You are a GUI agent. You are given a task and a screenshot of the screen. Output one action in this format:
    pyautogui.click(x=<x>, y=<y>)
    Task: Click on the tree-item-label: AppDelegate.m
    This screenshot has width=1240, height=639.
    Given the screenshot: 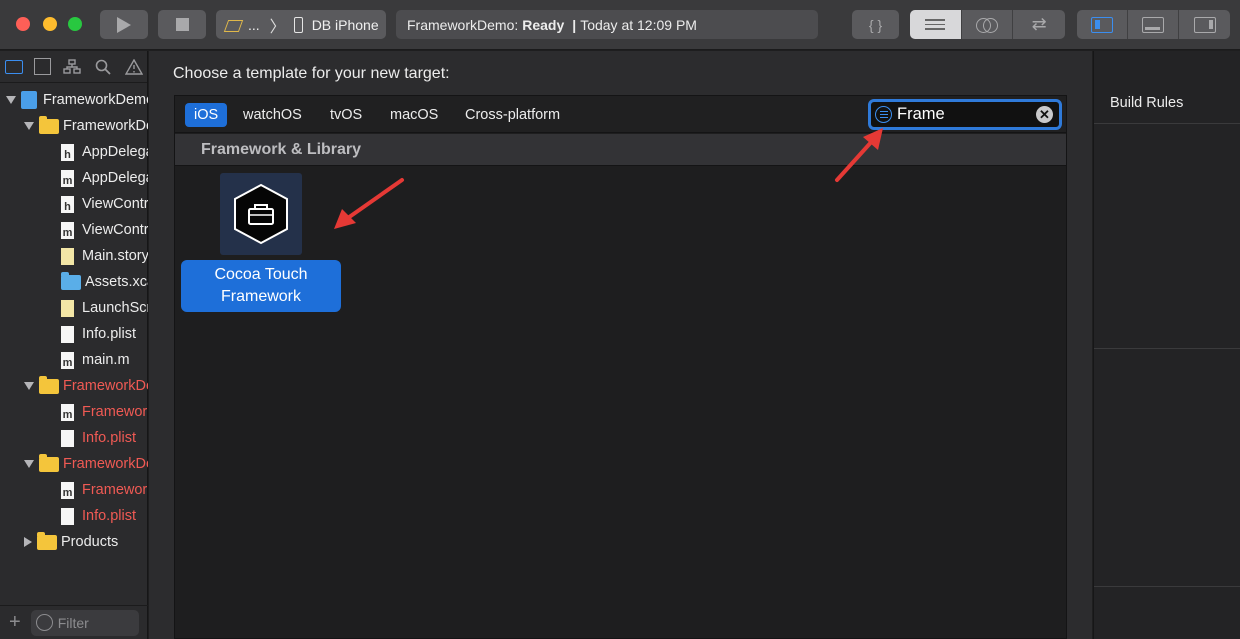 What is the action you would take?
    pyautogui.click(x=115, y=178)
    